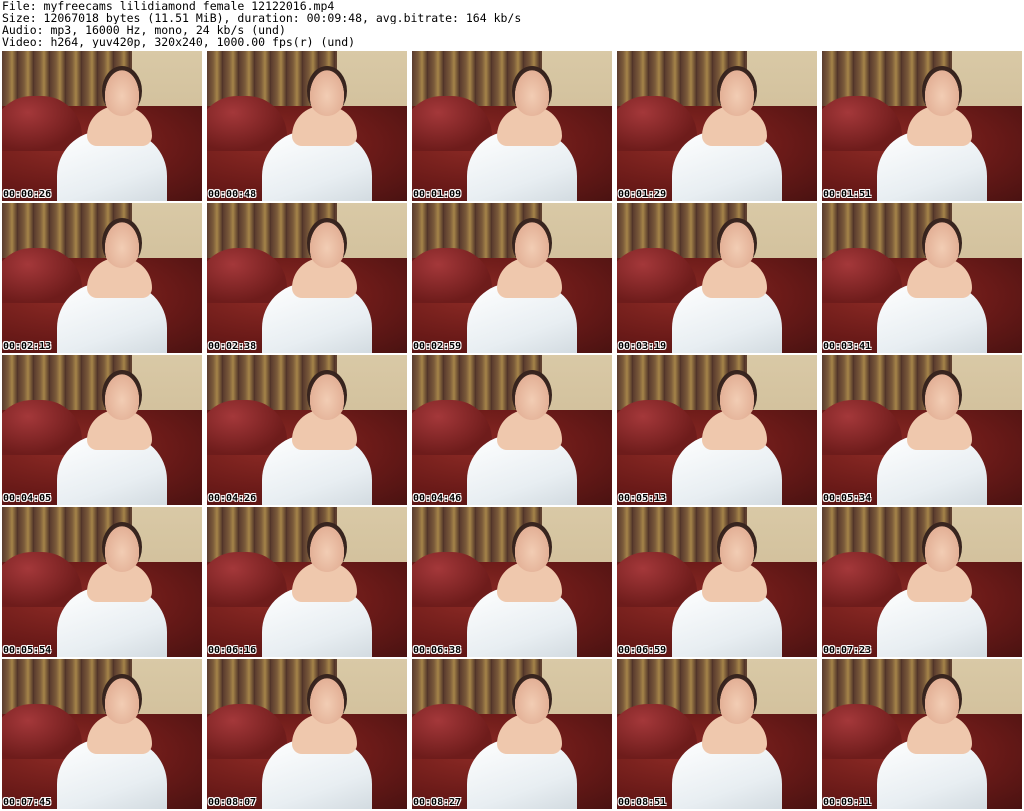 This screenshot has height=811, width=1024. I want to click on video-thumbnail: 00:04:05, so click(102, 430).